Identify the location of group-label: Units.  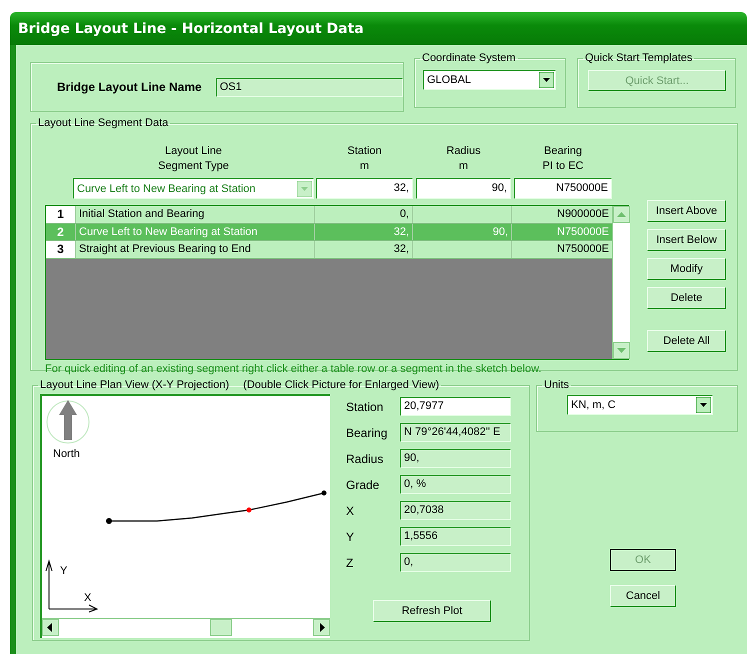
(556, 385).